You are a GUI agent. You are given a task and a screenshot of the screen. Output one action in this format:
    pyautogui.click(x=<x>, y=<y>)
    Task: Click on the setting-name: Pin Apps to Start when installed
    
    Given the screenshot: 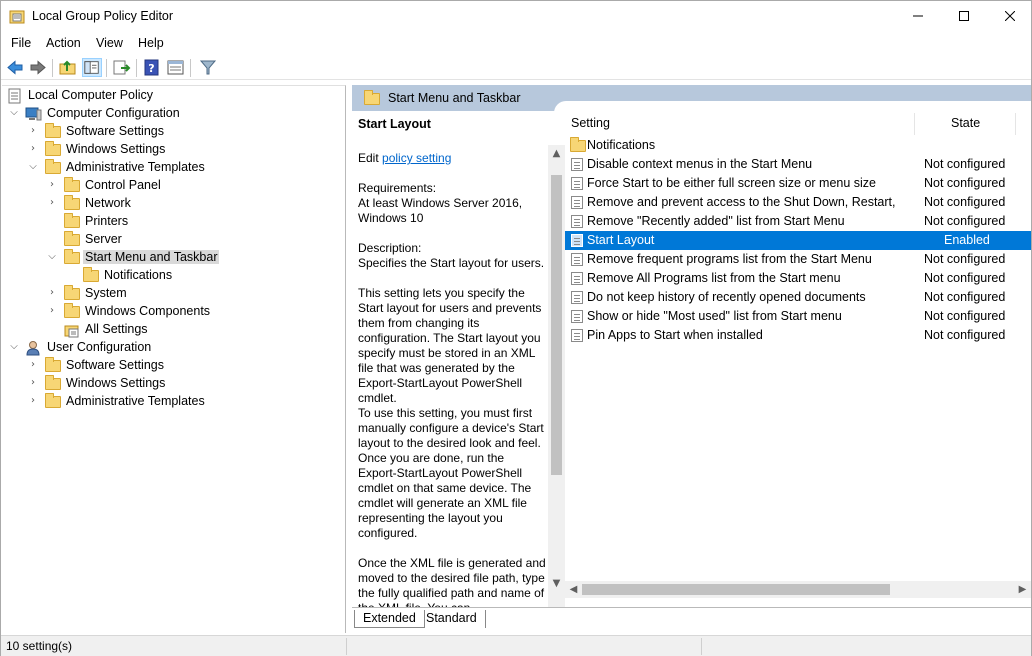 What is the action you would take?
    pyautogui.click(x=675, y=335)
    